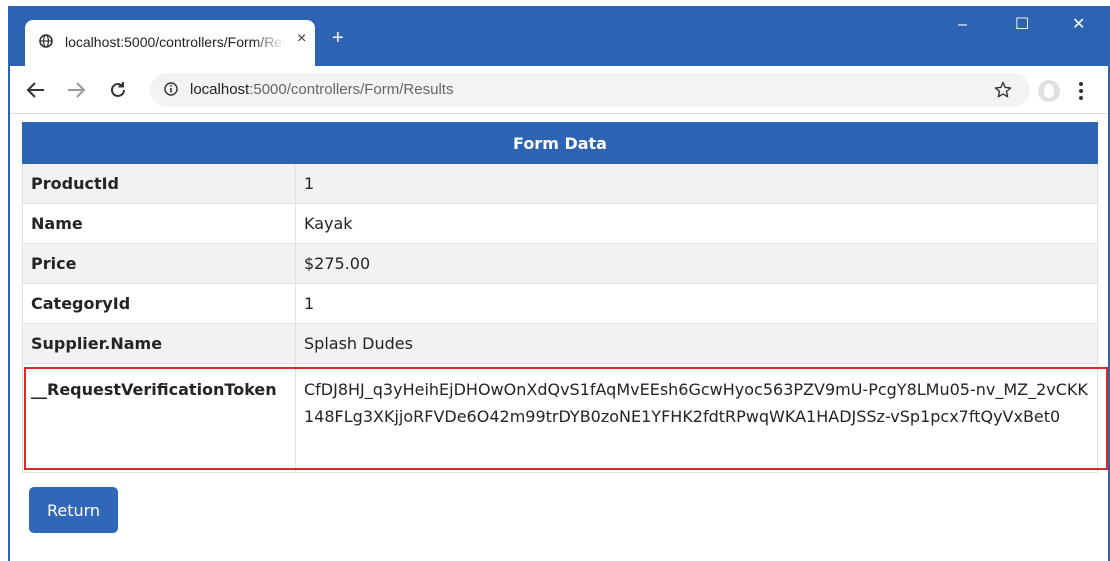 The image size is (1110, 561). I want to click on table-row: ProductId 1, so click(560, 183).